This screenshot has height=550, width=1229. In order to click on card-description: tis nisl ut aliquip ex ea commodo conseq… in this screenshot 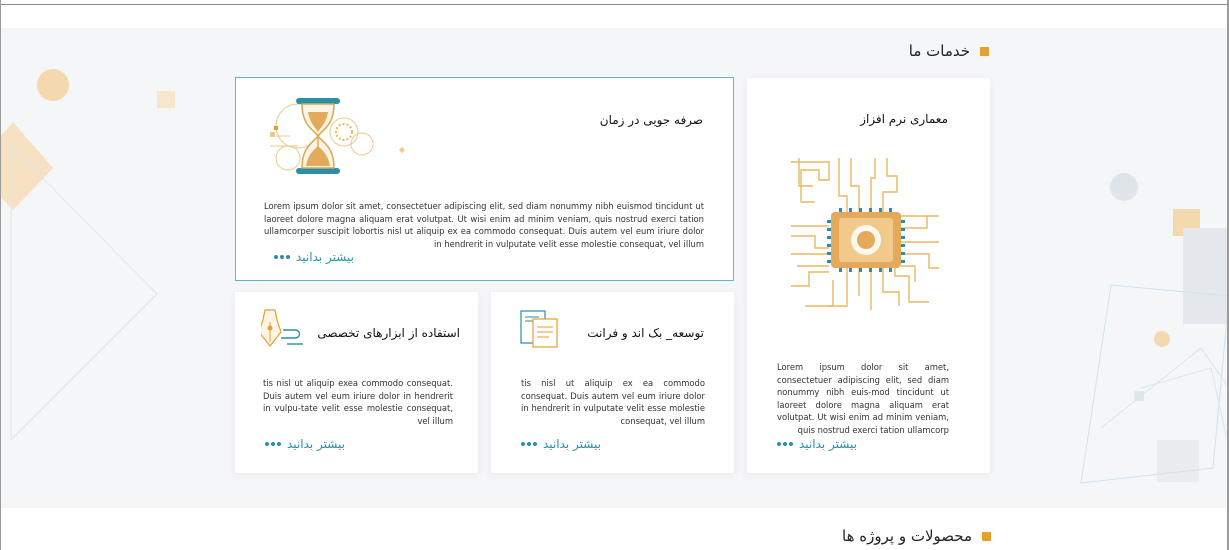, I will do `click(613, 402)`.